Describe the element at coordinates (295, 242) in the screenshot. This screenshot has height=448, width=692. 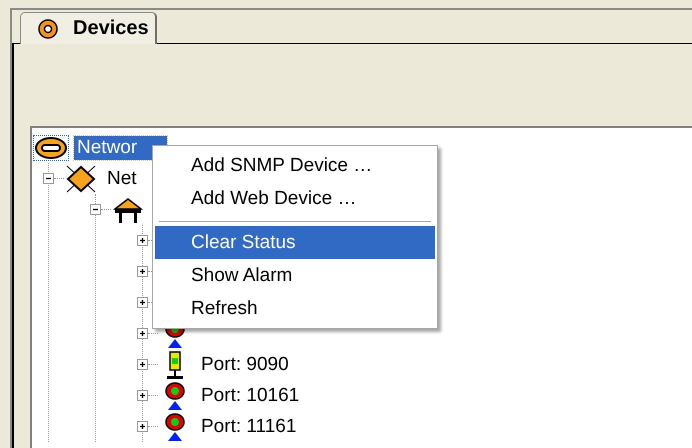
I see `menu-item: Clear Status` at that location.